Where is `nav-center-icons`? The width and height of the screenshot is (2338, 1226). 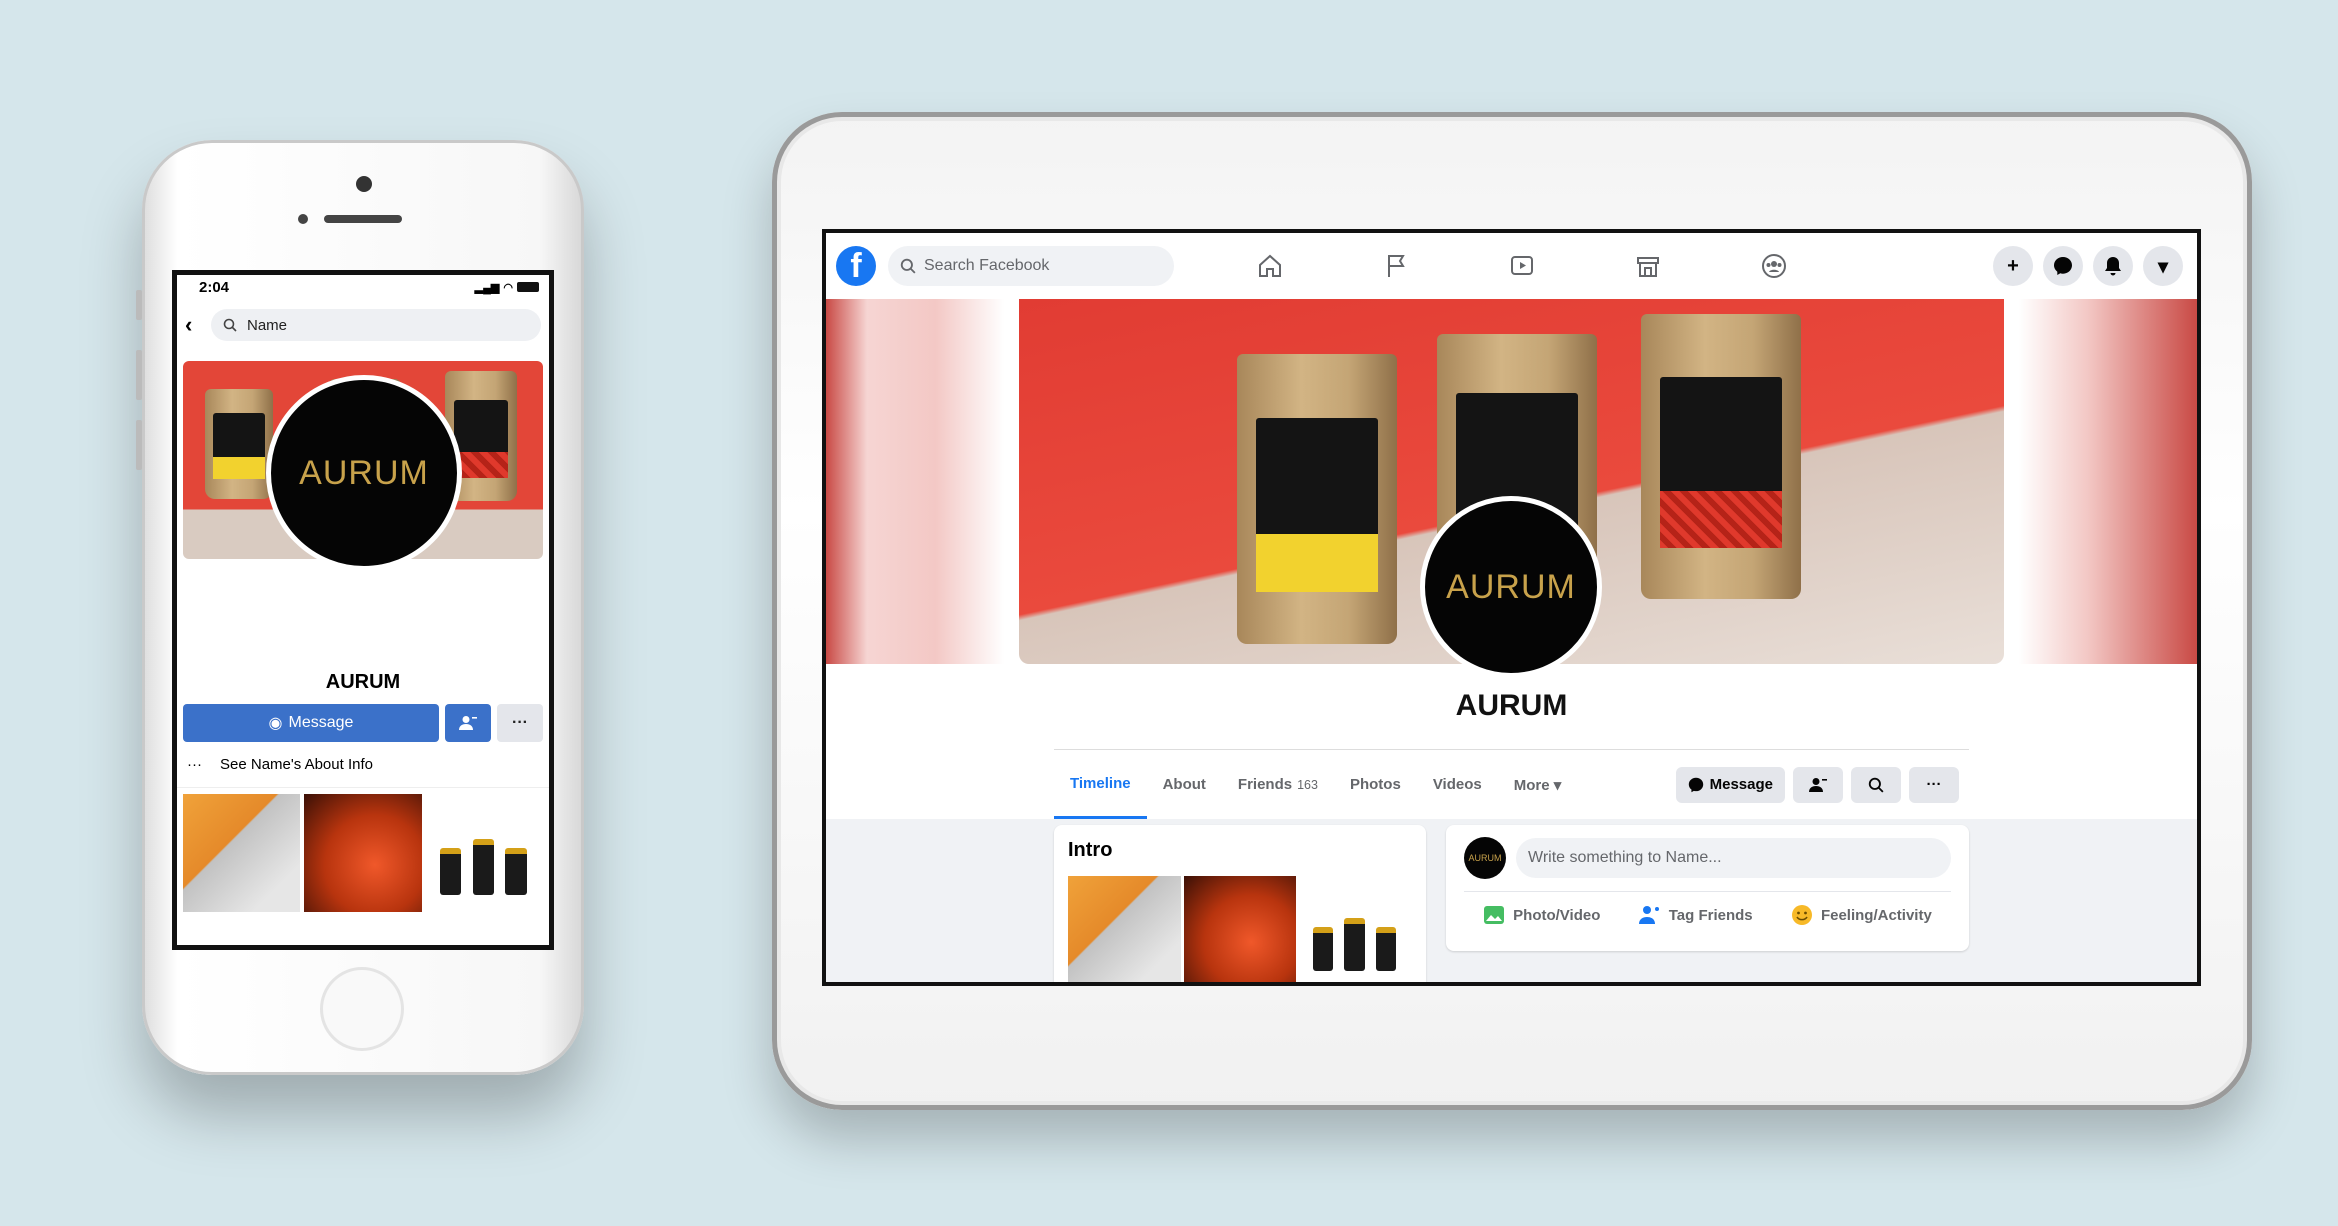 nav-center-icons is located at coordinates (1522, 266).